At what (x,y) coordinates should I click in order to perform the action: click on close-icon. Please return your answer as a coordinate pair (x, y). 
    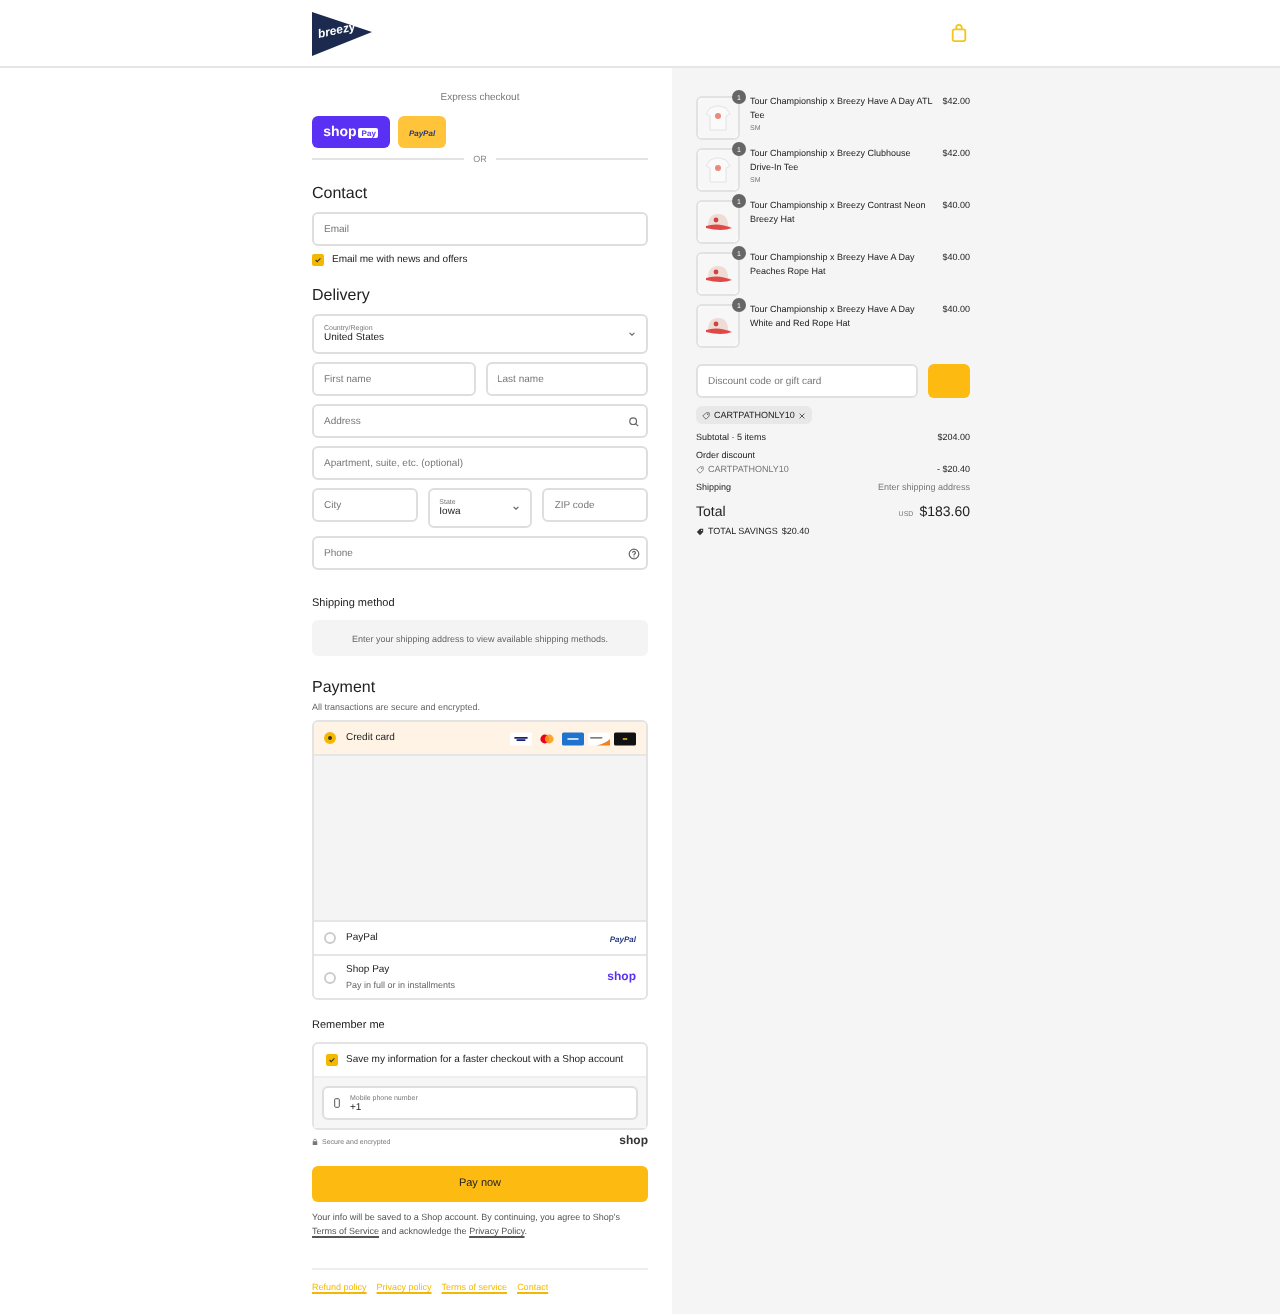
    Looking at the image, I should click on (802, 415).